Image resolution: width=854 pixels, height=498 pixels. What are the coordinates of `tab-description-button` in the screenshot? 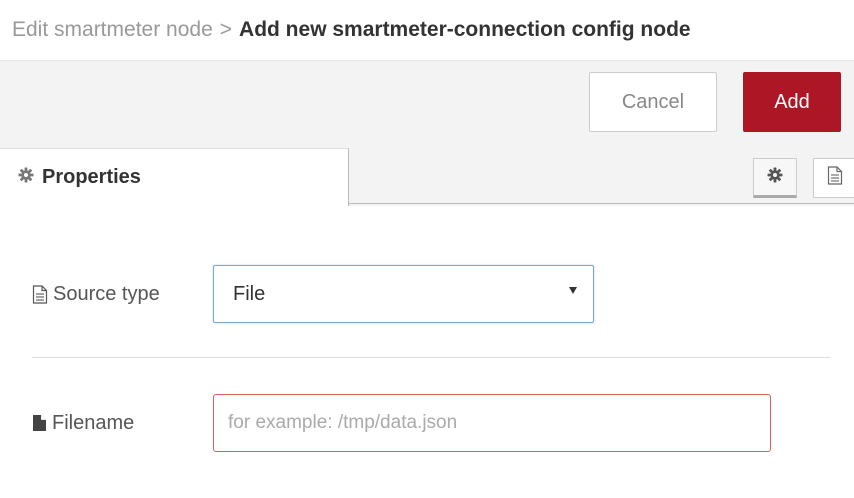 It's located at (833, 178).